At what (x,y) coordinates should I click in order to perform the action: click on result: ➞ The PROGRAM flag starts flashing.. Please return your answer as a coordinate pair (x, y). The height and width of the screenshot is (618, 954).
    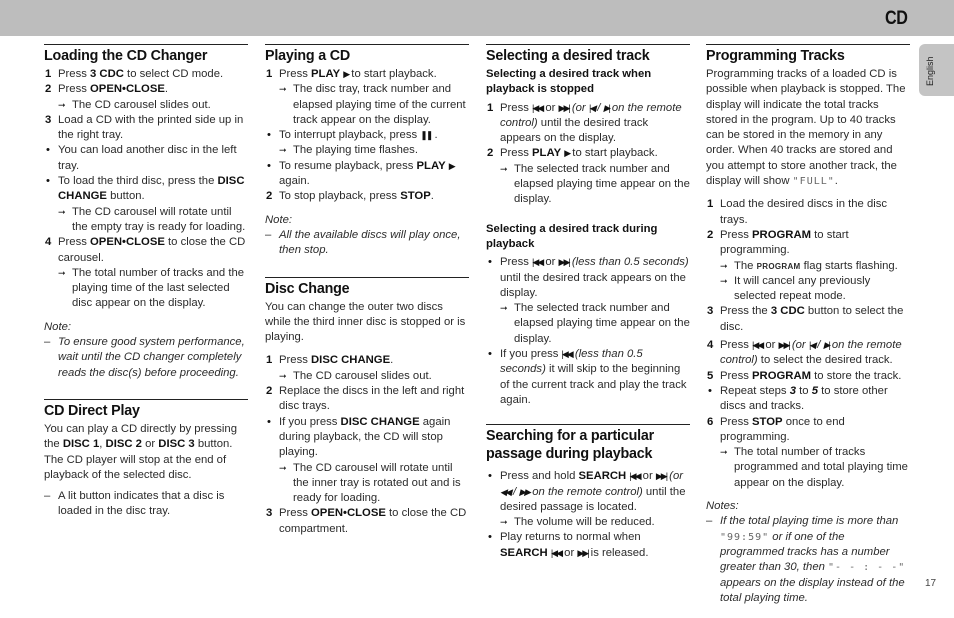
    Looking at the image, I should click on (808, 266).